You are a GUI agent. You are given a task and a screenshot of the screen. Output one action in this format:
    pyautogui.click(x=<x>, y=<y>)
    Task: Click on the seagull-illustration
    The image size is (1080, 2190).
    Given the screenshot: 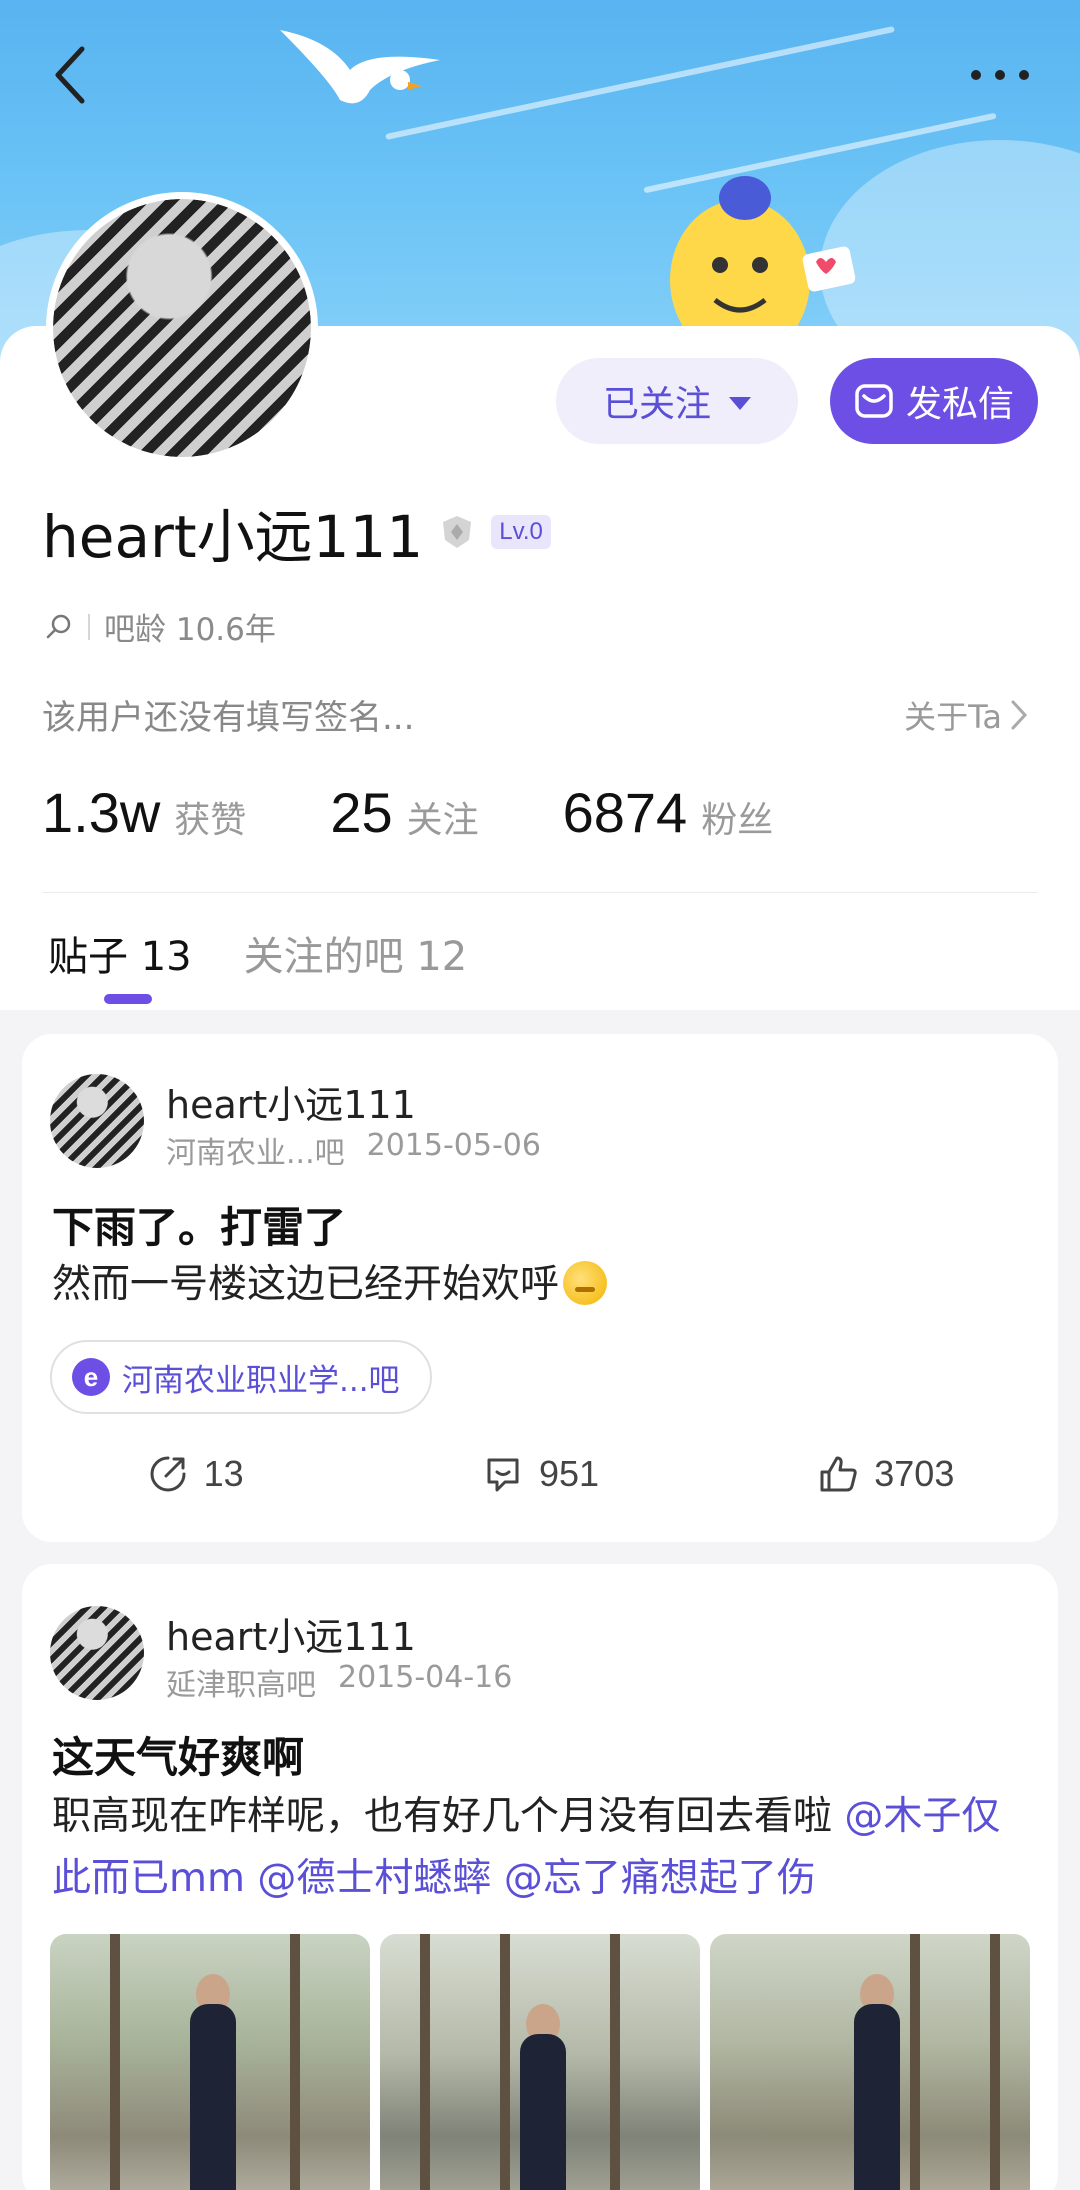 What is the action you would take?
    pyautogui.click(x=360, y=67)
    